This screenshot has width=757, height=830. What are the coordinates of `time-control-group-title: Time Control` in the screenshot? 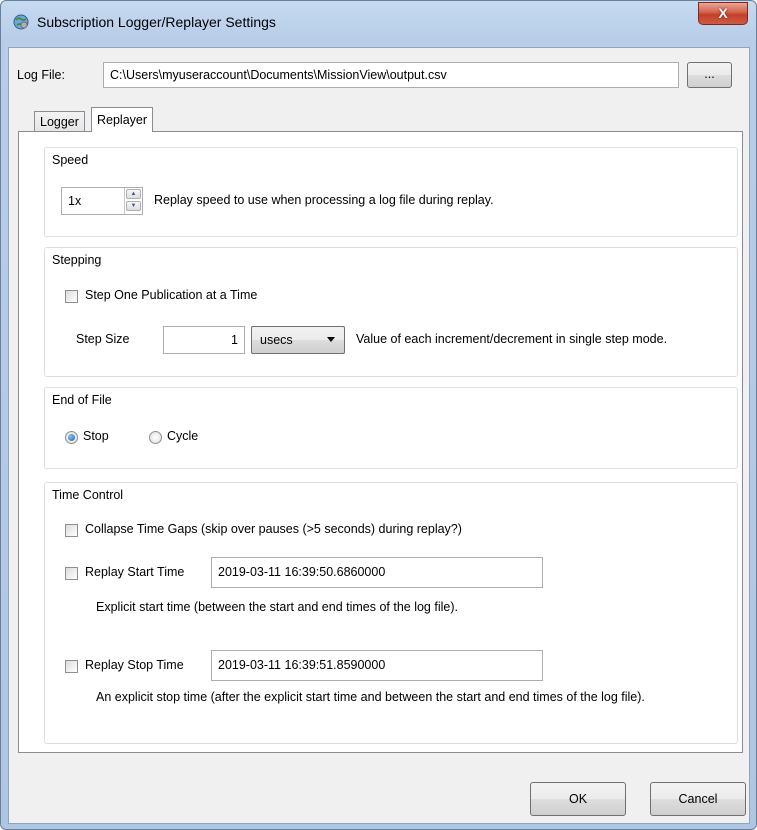 It's located at (88, 495).